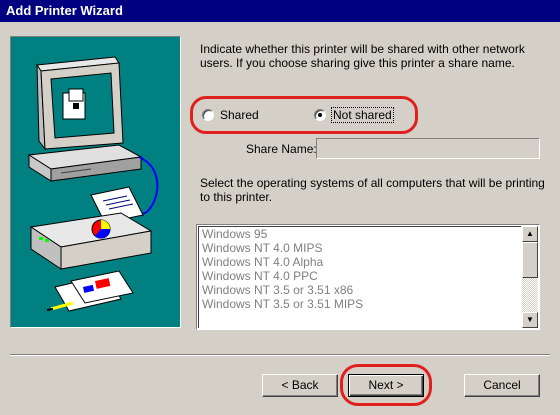 The width and height of the screenshot is (560, 415). Describe the element at coordinates (530, 260) in the screenshot. I see `scroll-thumb` at that location.